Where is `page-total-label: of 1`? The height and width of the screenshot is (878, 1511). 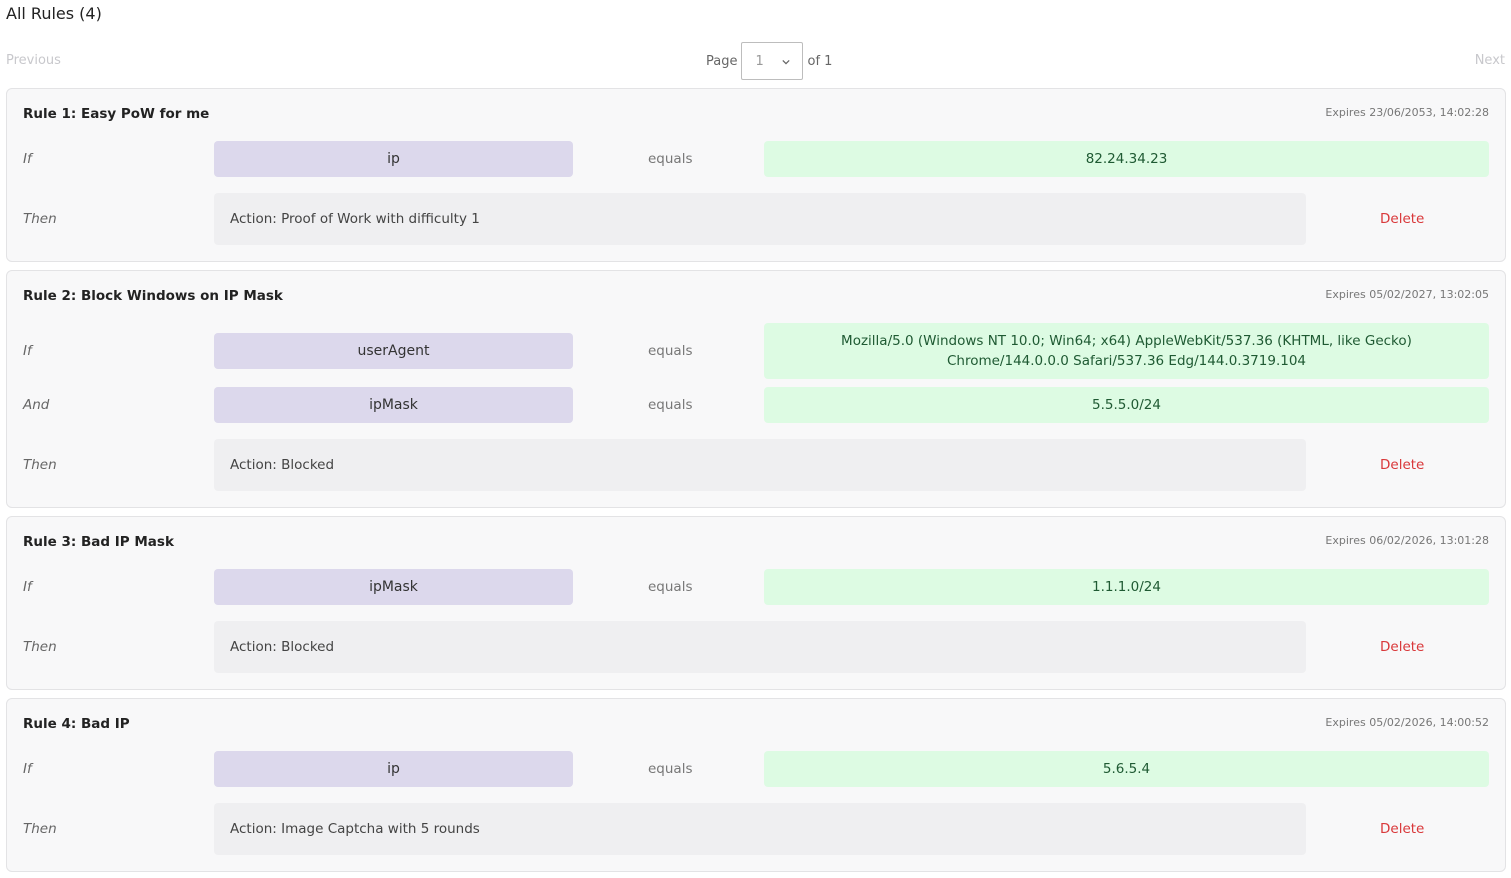
page-total-label: of 1 is located at coordinates (820, 61).